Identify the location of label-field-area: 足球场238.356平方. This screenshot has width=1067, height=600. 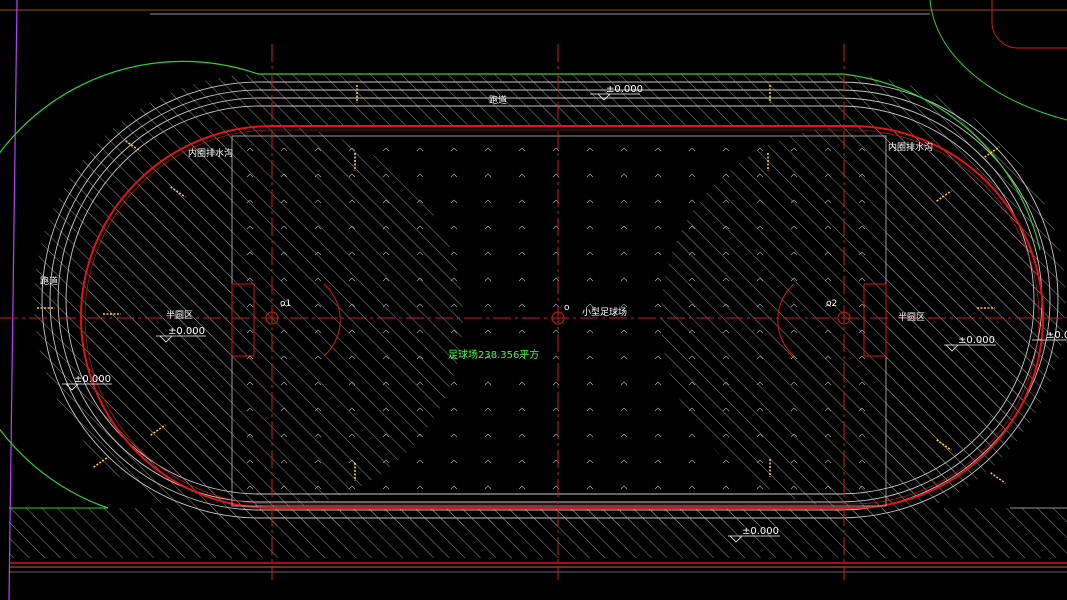
(493, 354).